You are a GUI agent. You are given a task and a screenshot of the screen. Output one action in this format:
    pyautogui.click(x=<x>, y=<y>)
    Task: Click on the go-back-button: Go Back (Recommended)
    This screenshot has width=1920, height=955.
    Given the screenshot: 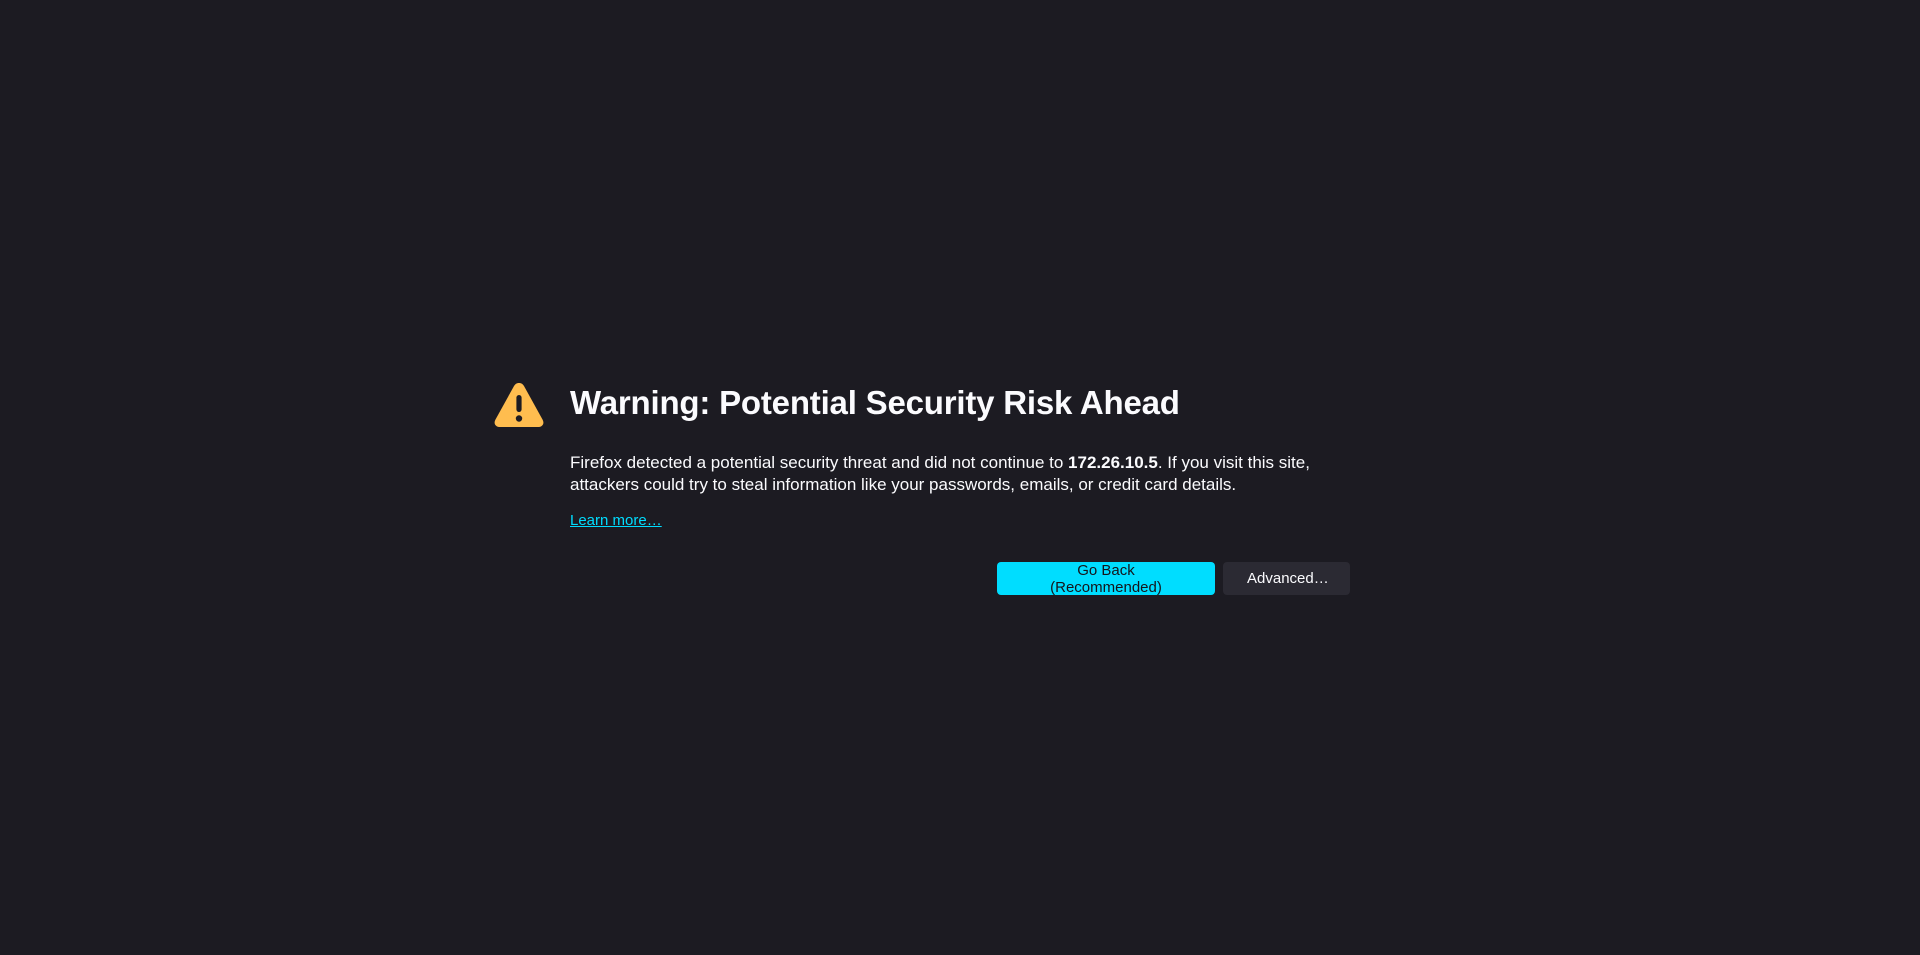 What is the action you would take?
    pyautogui.click(x=1106, y=579)
    